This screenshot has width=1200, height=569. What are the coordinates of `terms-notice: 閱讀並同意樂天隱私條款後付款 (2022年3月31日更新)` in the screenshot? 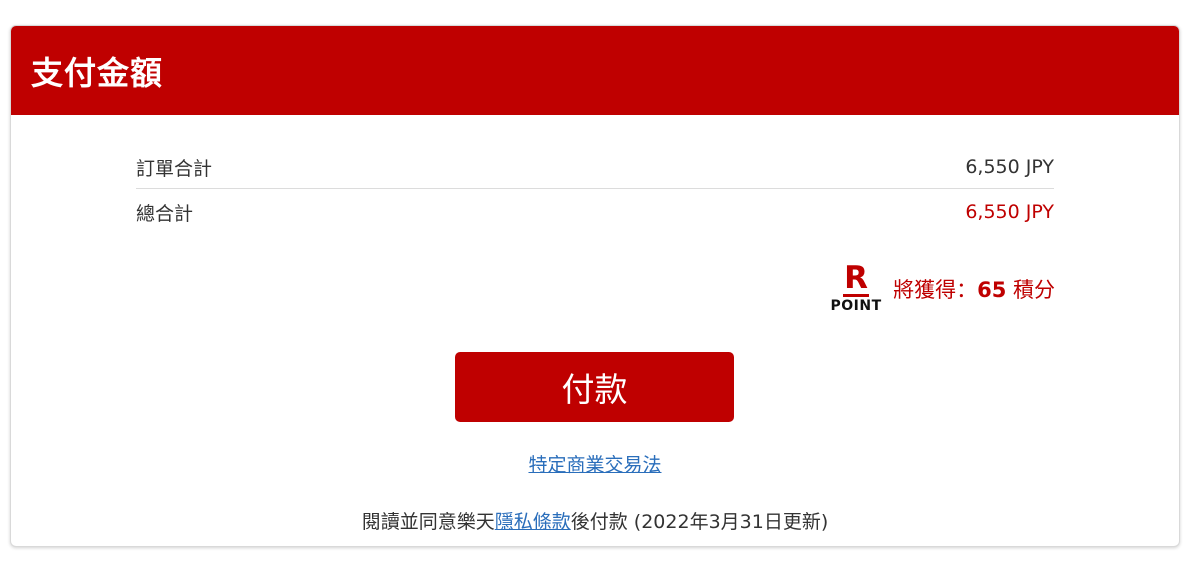 It's located at (595, 520).